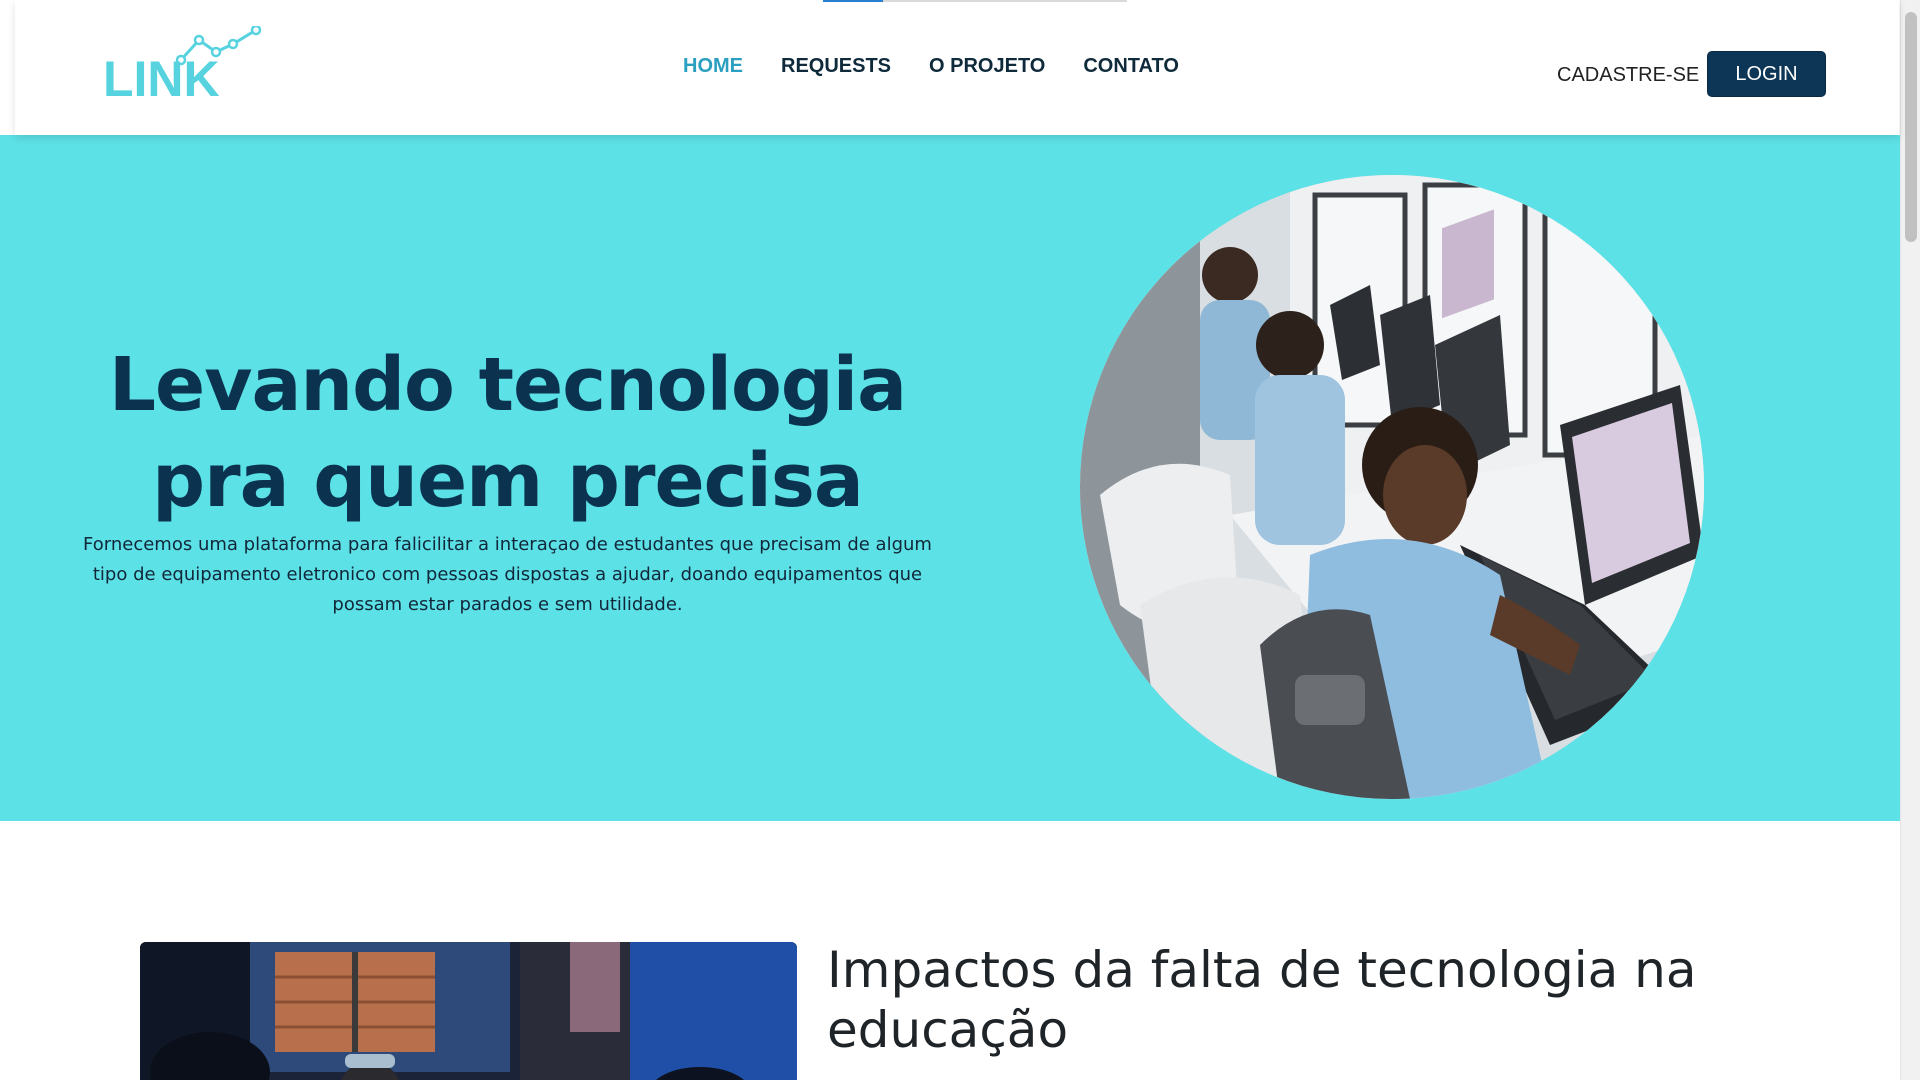 The width and height of the screenshot is (1920, 1080). Describe the element at coordinates (853, 1) in the screenshot. I see `top-progress-active` at that location.